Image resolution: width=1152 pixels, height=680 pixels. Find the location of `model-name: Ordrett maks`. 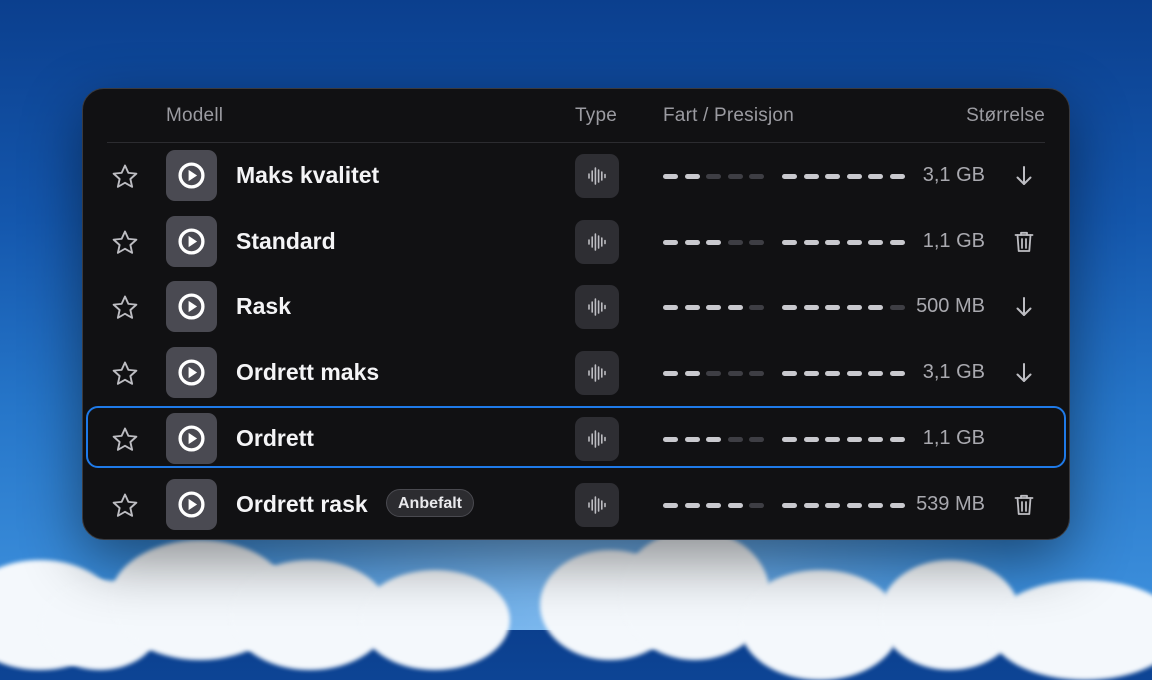

model-name: Ordrett maks is located at coordinates (308, 372).